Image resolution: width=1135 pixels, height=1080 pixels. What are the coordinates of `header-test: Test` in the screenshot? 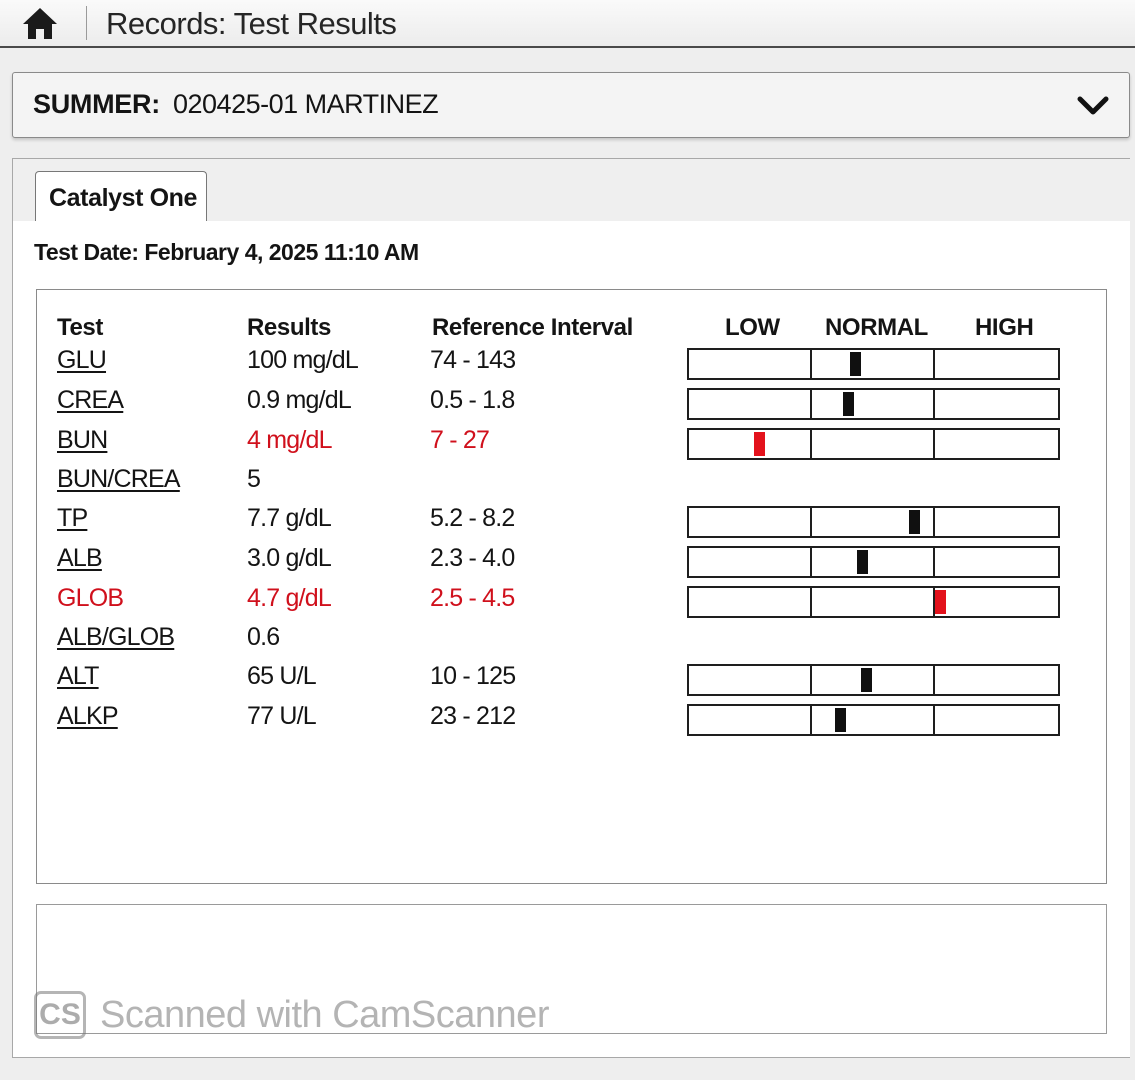 It's located at (80, 327).